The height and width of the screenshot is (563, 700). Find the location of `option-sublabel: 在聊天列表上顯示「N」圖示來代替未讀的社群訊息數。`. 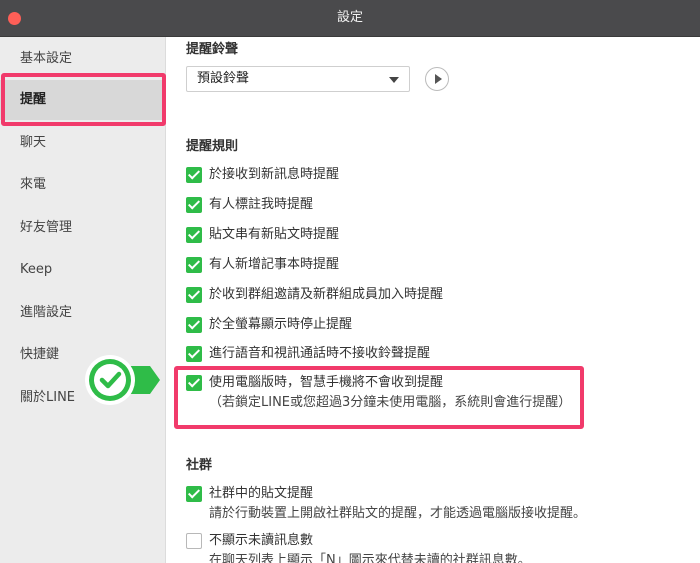

option-sublabel: 在聊天列表上顯示「N」圖示來代替未讀的社群訊息數。 is located at coordinates (370, 558).